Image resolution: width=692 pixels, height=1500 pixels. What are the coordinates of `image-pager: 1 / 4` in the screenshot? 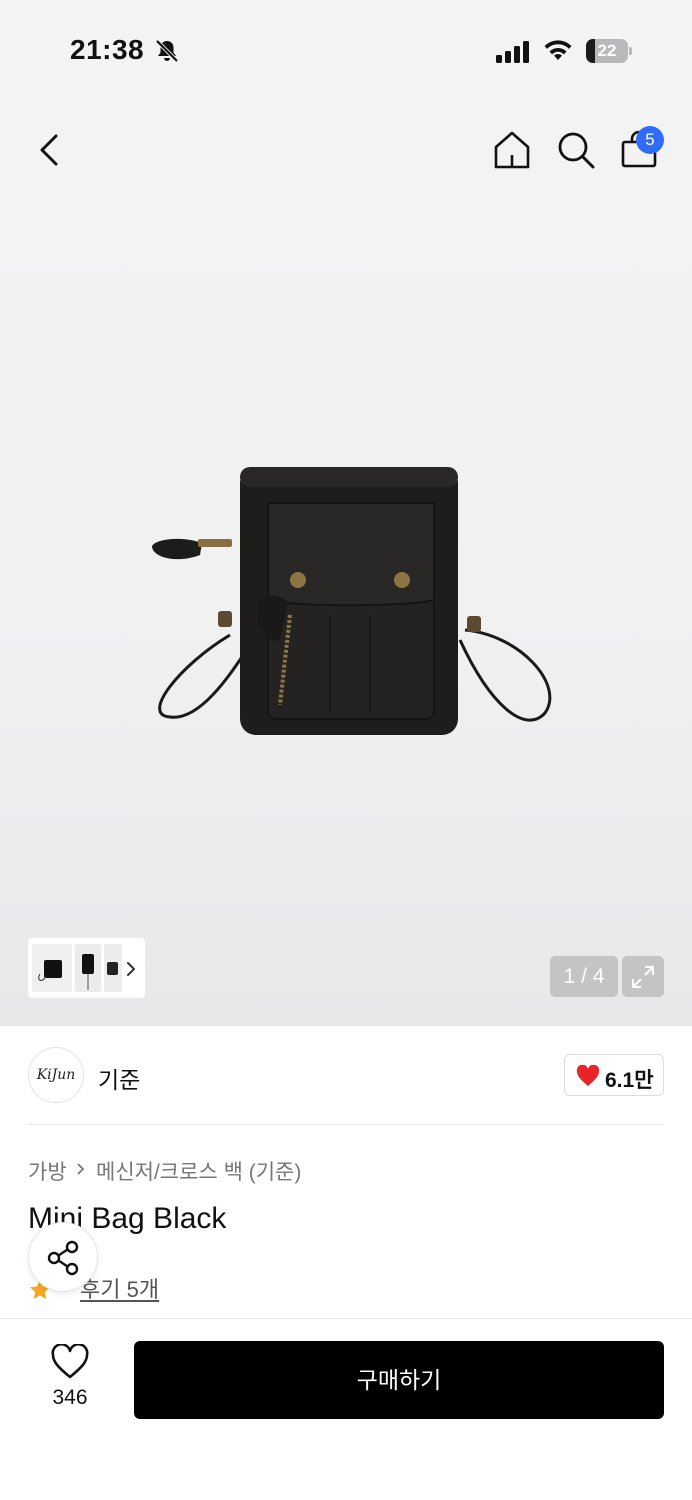 It's located at (584, 976).